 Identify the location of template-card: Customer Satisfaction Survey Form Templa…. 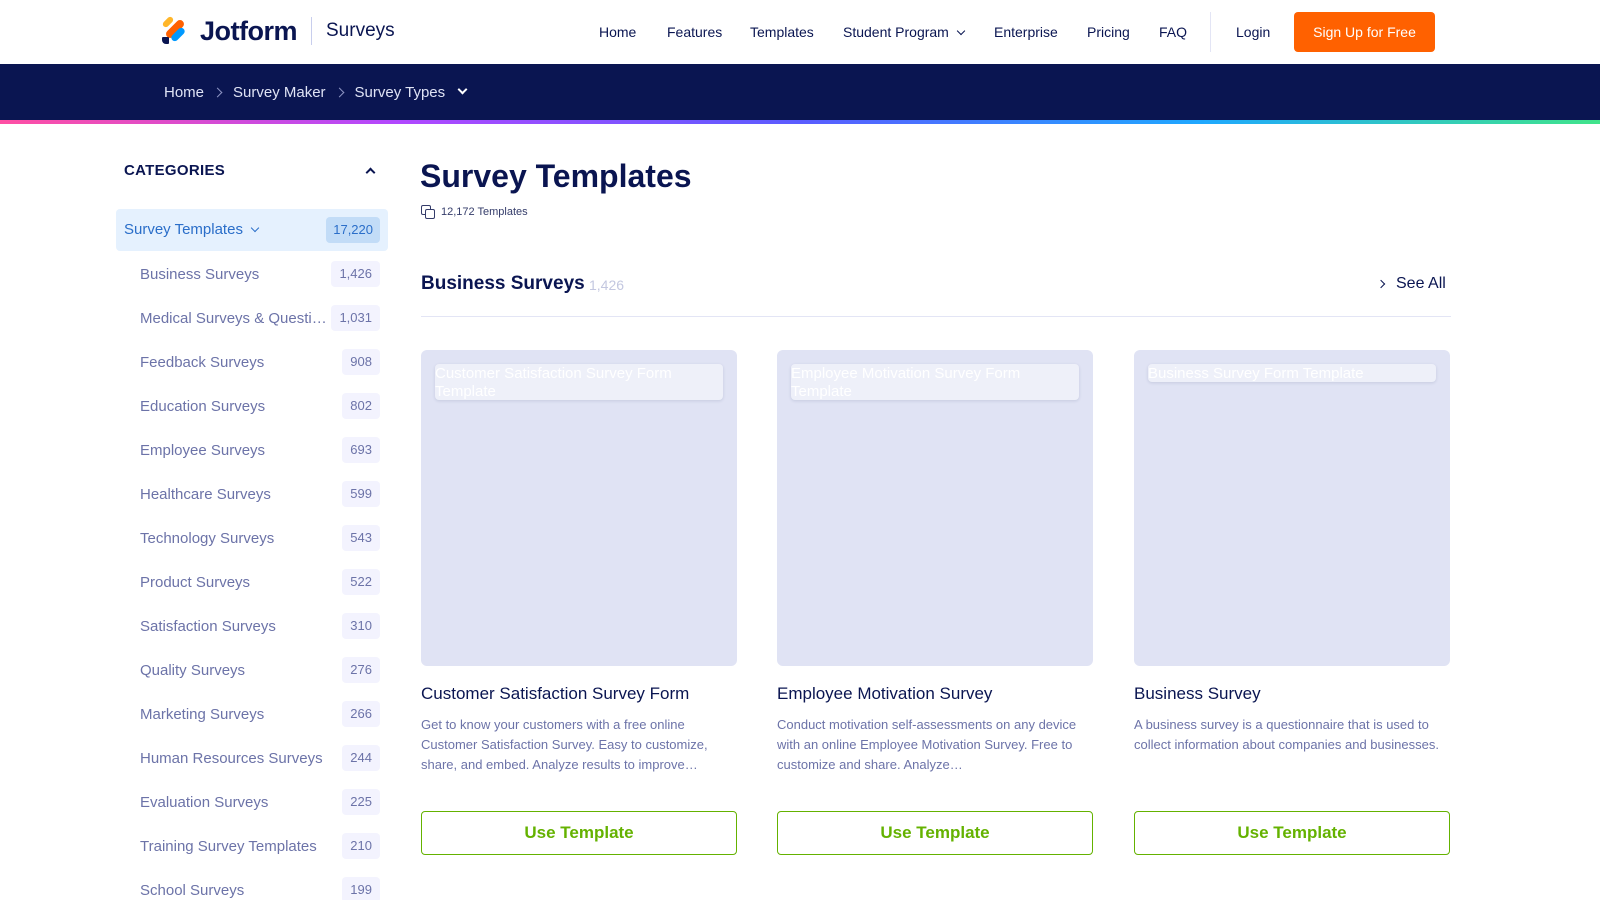
(579, 602).